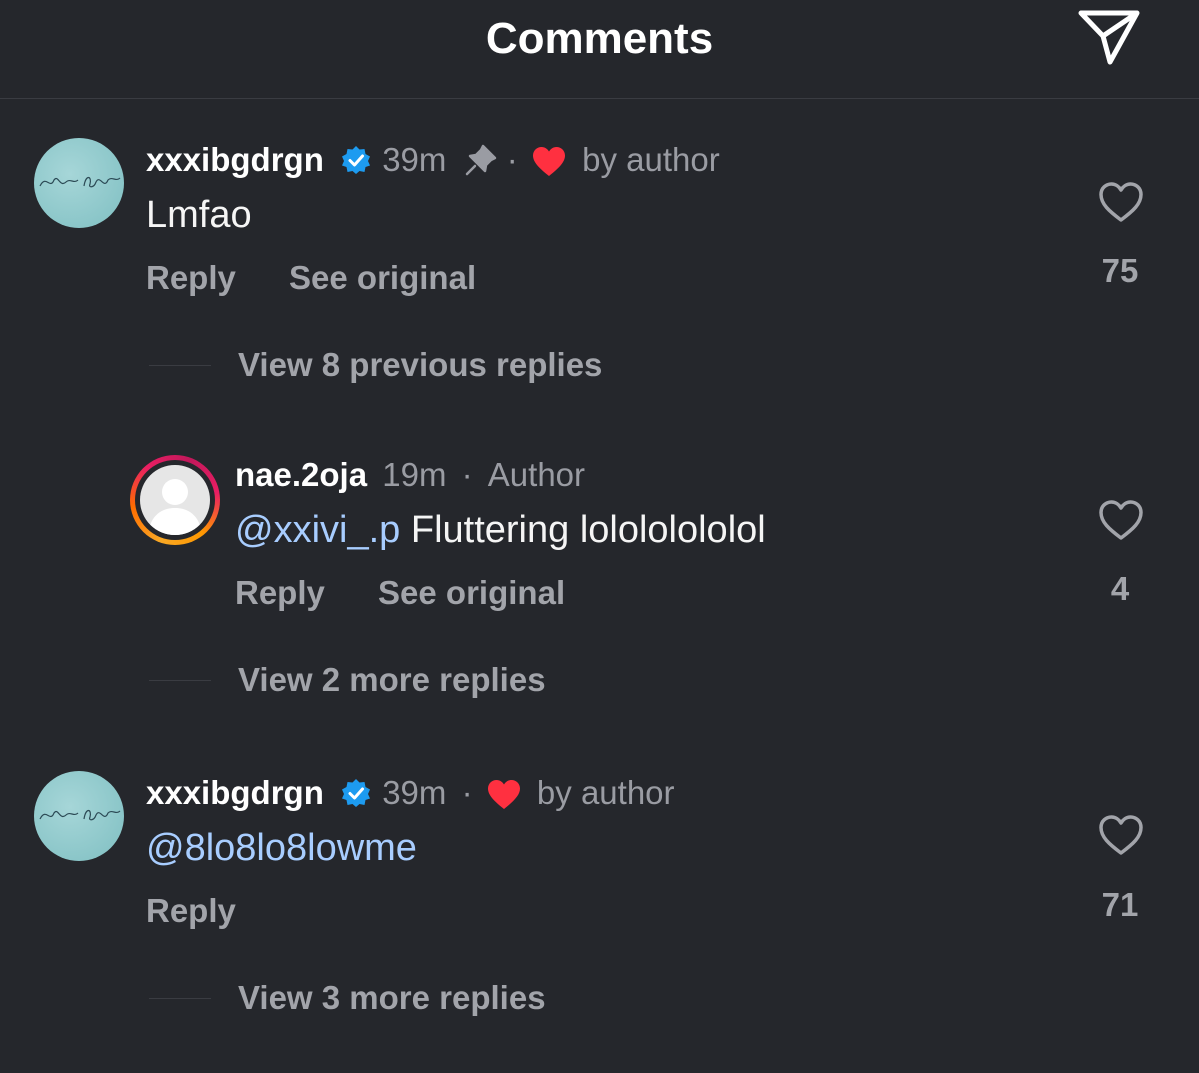  I want to click on header: Comments, so click(599, 49).